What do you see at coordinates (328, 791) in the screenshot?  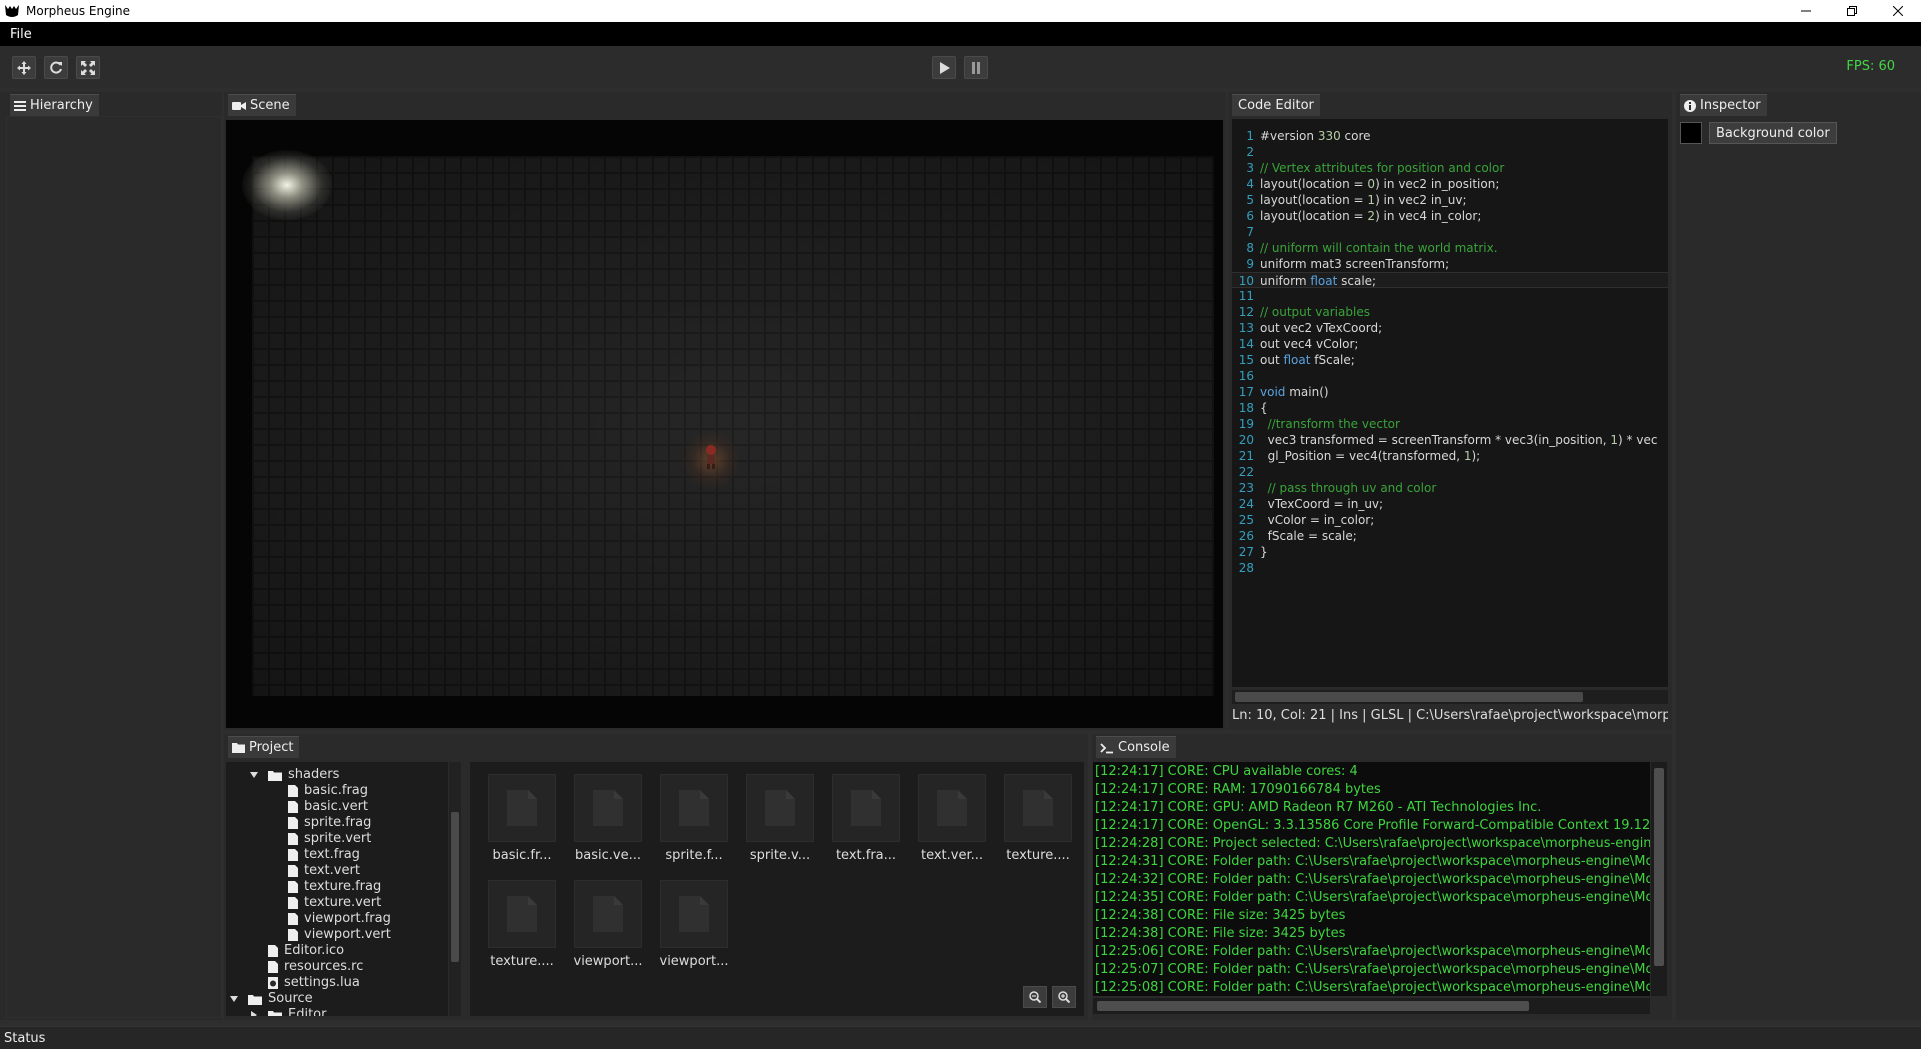 I see `tree-file: basic.frag` at bounding box center [328, 791].